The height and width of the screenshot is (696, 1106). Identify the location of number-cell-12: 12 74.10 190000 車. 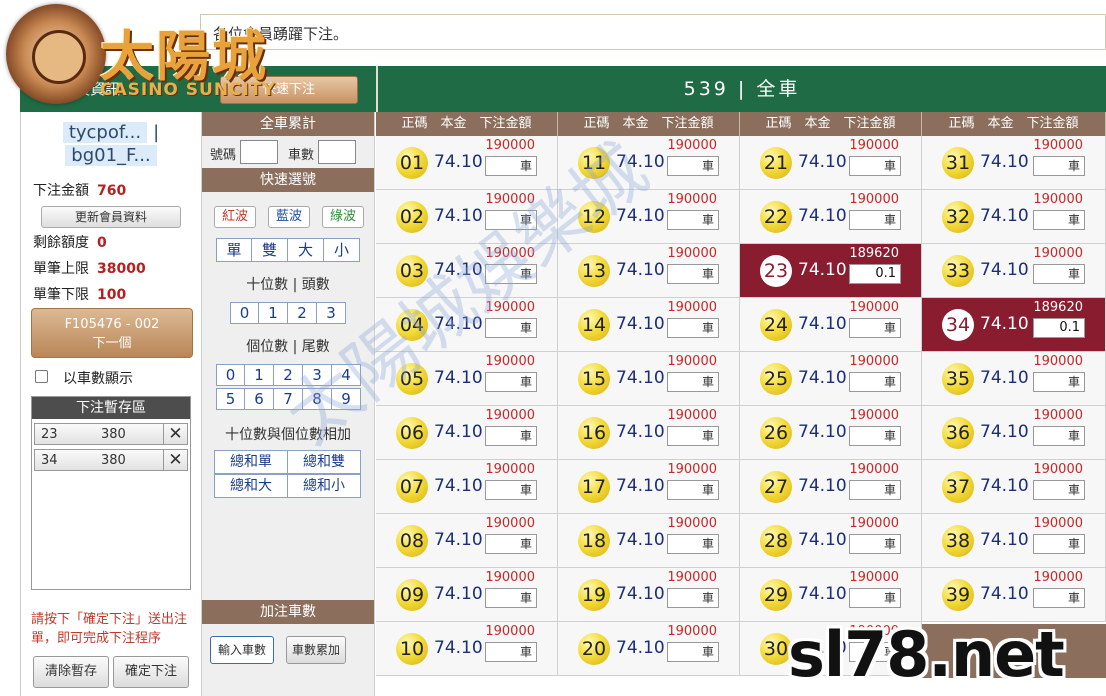
(649, 217).